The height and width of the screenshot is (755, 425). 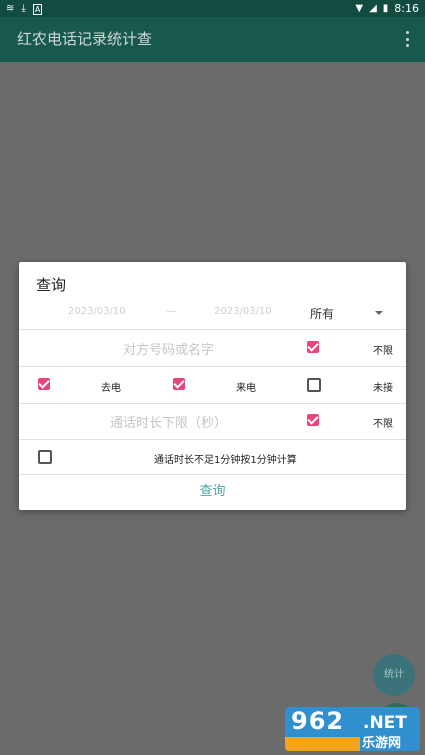 I want to click on date-range-row: 2023/03/10 — 2023/03/10 所有, so click(x=212, y=314).